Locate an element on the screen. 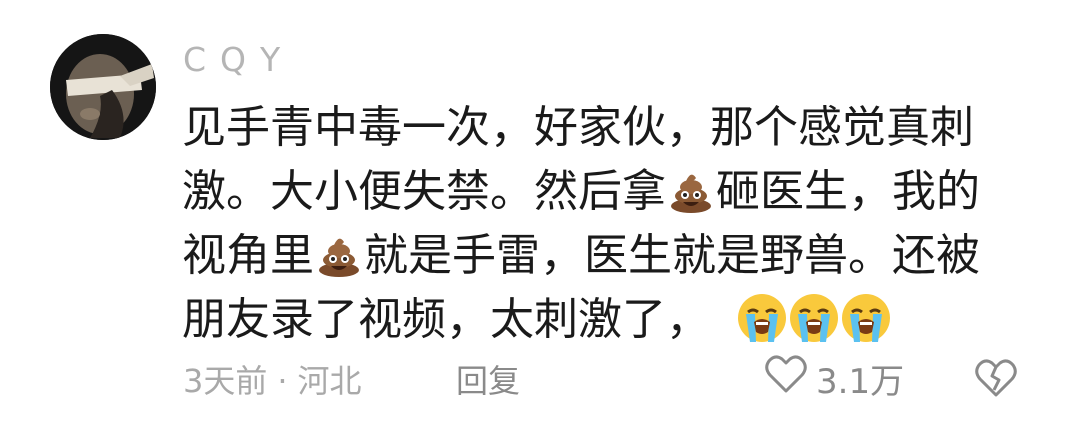 The image size is (1080, 438). location: 河北 is located at coordinates (329, 381).